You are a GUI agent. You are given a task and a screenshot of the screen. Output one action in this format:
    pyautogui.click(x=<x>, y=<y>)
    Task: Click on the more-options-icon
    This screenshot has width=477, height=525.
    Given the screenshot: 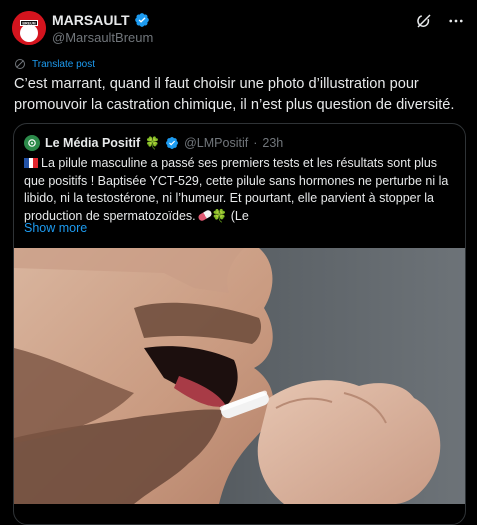 What is the action you would take?
    pyautogui.click(x=456, y=21)
    